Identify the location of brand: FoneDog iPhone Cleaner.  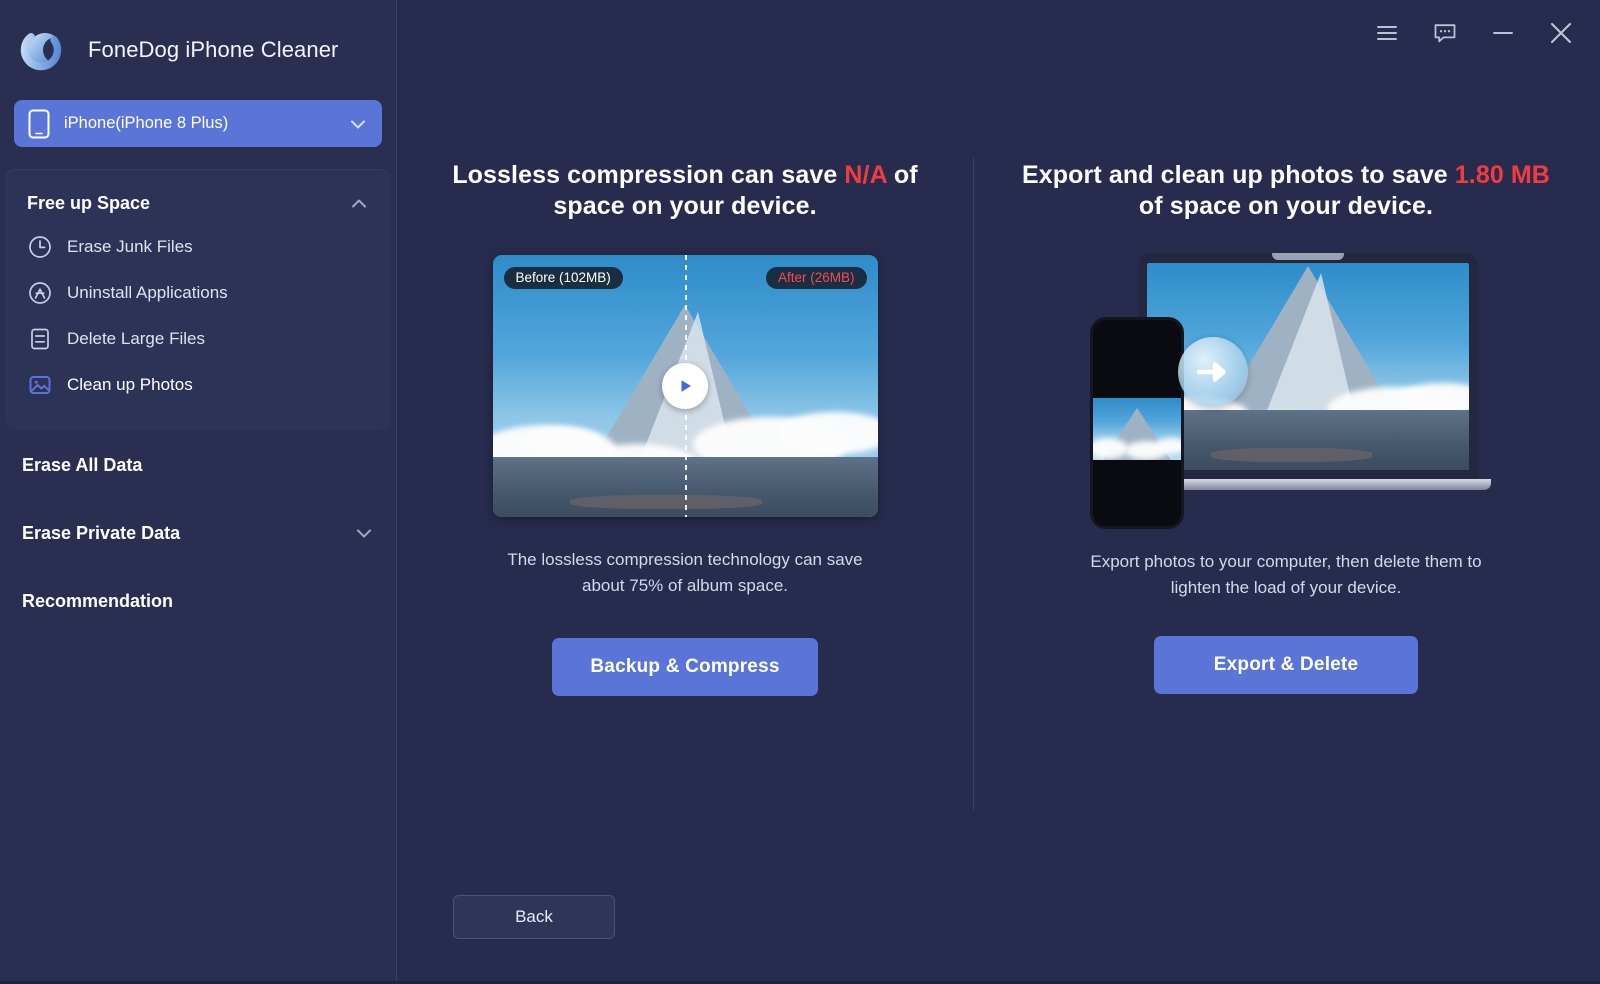
(198, 50).